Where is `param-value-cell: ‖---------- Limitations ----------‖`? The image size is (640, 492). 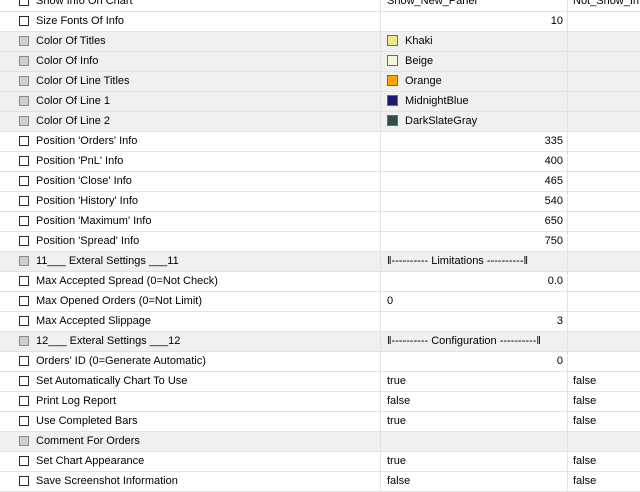
param-value-cell: ‖---------- Limitations ----------‖ is located at coordinates (475, 261).